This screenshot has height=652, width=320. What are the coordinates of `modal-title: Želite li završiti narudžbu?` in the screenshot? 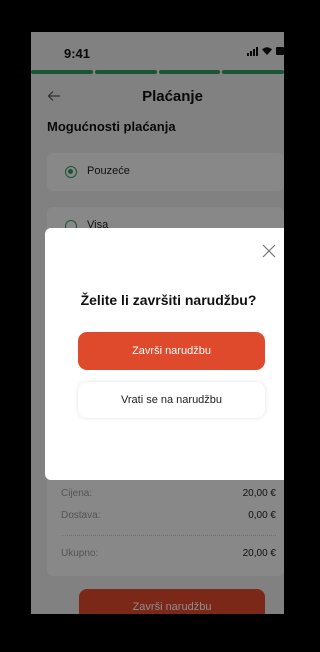 It's located at (168, 300).